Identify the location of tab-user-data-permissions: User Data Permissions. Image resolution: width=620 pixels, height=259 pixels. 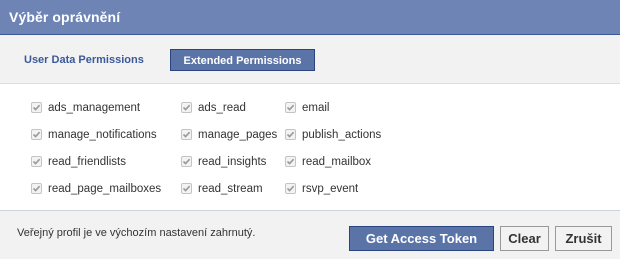
(84, 60).